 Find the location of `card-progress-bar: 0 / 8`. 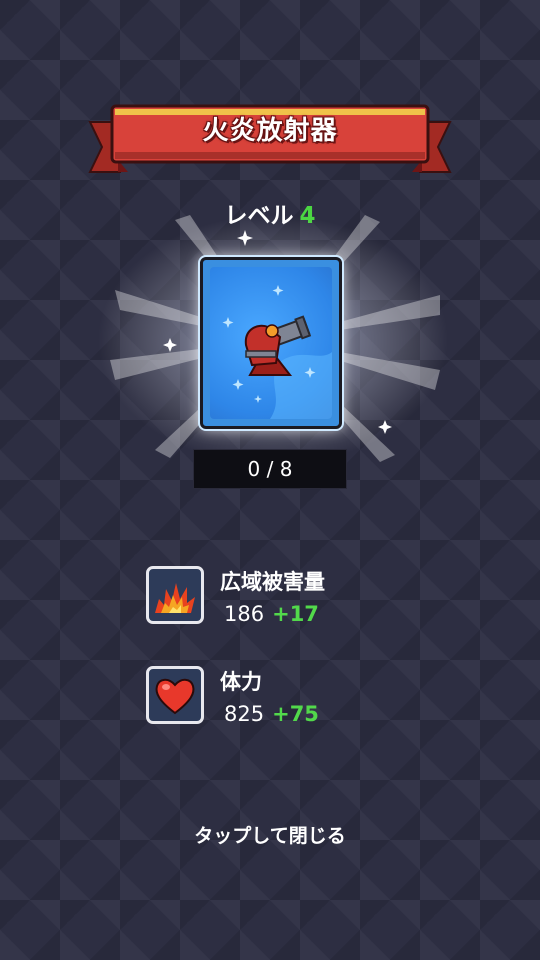

card-progress-bar: 0 / 8 is located at coordinates (270, 469).